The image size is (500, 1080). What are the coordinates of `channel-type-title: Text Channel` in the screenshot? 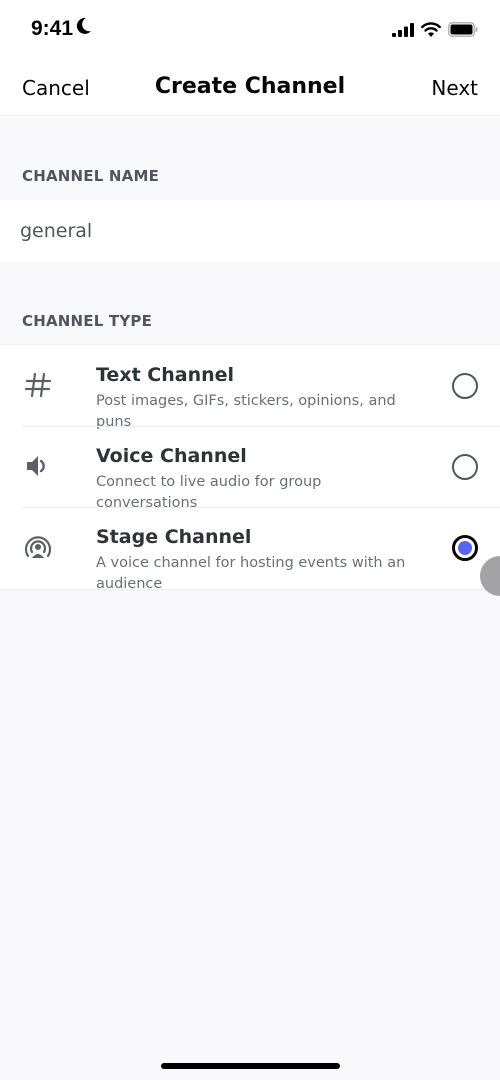 It's located at (165, 375).